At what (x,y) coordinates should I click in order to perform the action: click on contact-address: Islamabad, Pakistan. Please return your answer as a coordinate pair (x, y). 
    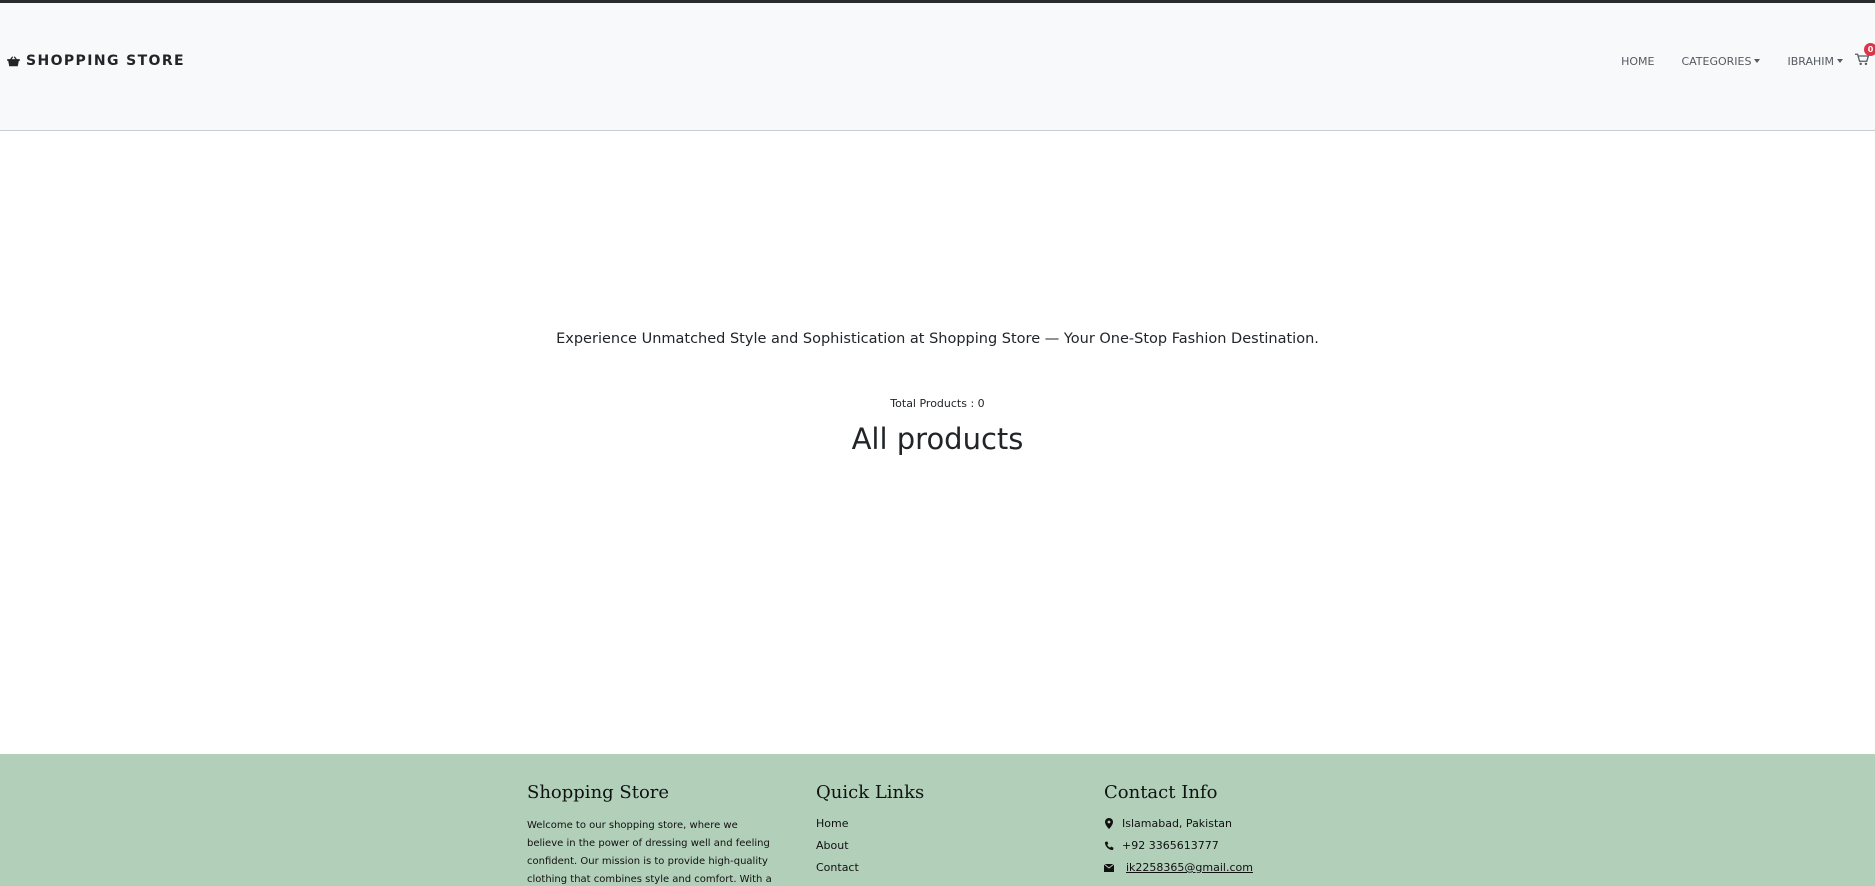
    Looking at the image, I should click on (1254, 823).